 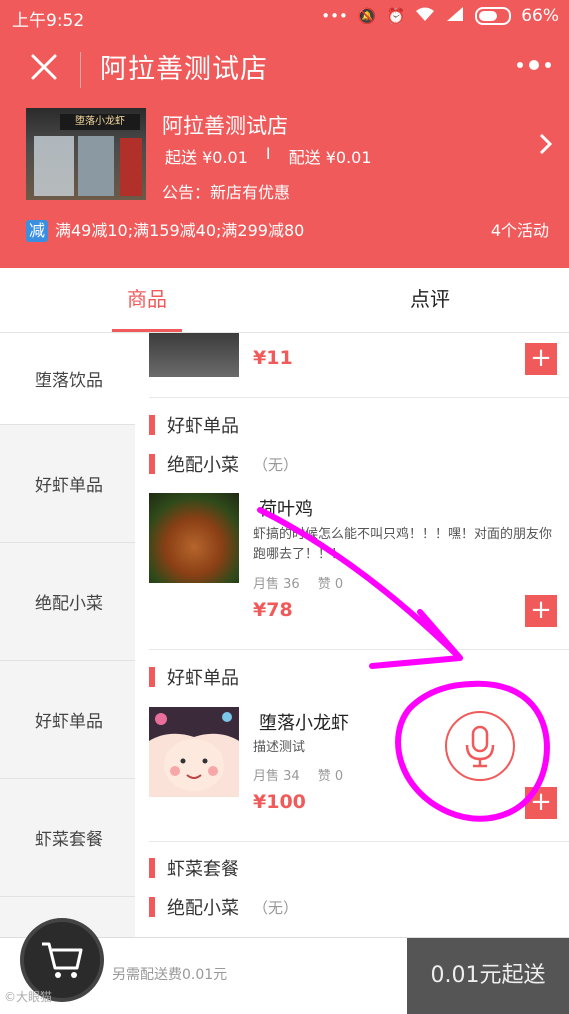 I want to click on wifi-icon, so click(x=425, y=16).